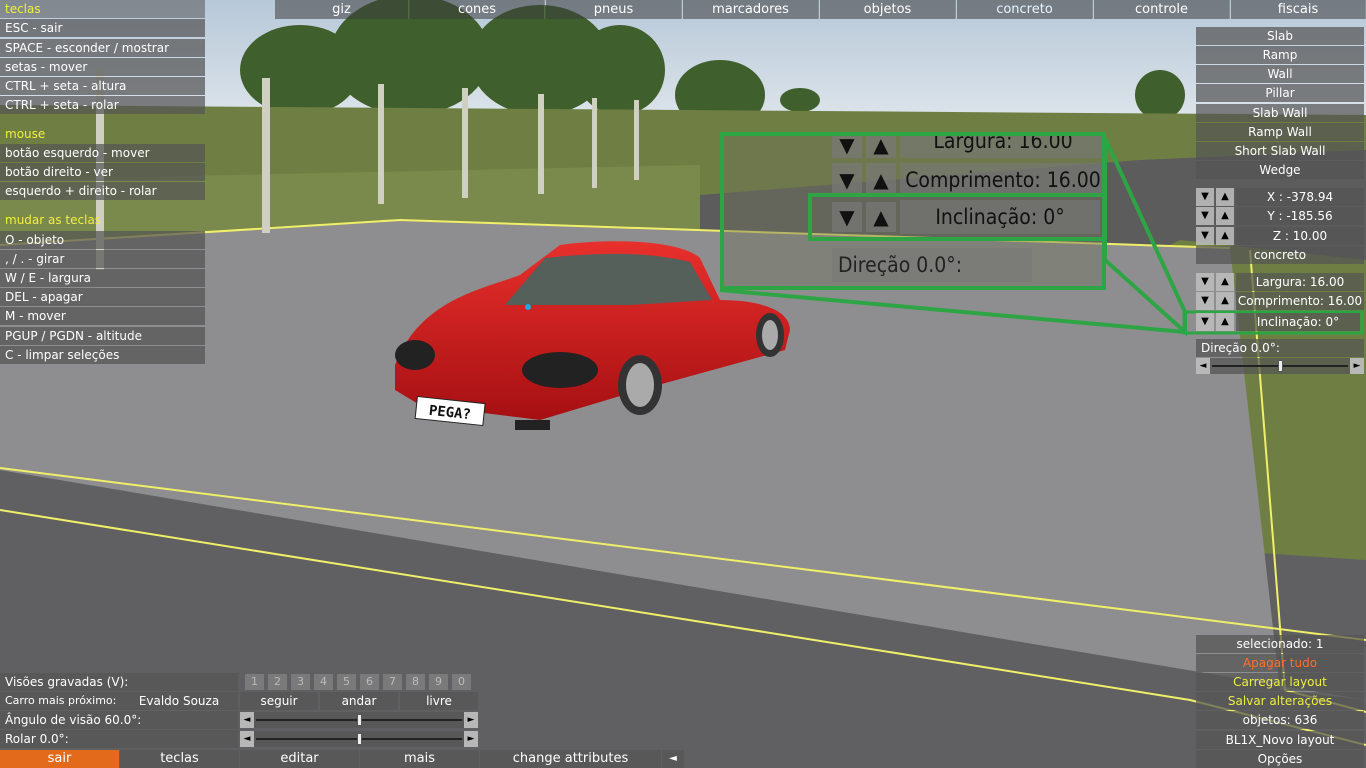 The image size is (1366, 768). Describe the element at coordinates (179, 759) in the screenshot. I see `teclas-button: teclas` at that location.